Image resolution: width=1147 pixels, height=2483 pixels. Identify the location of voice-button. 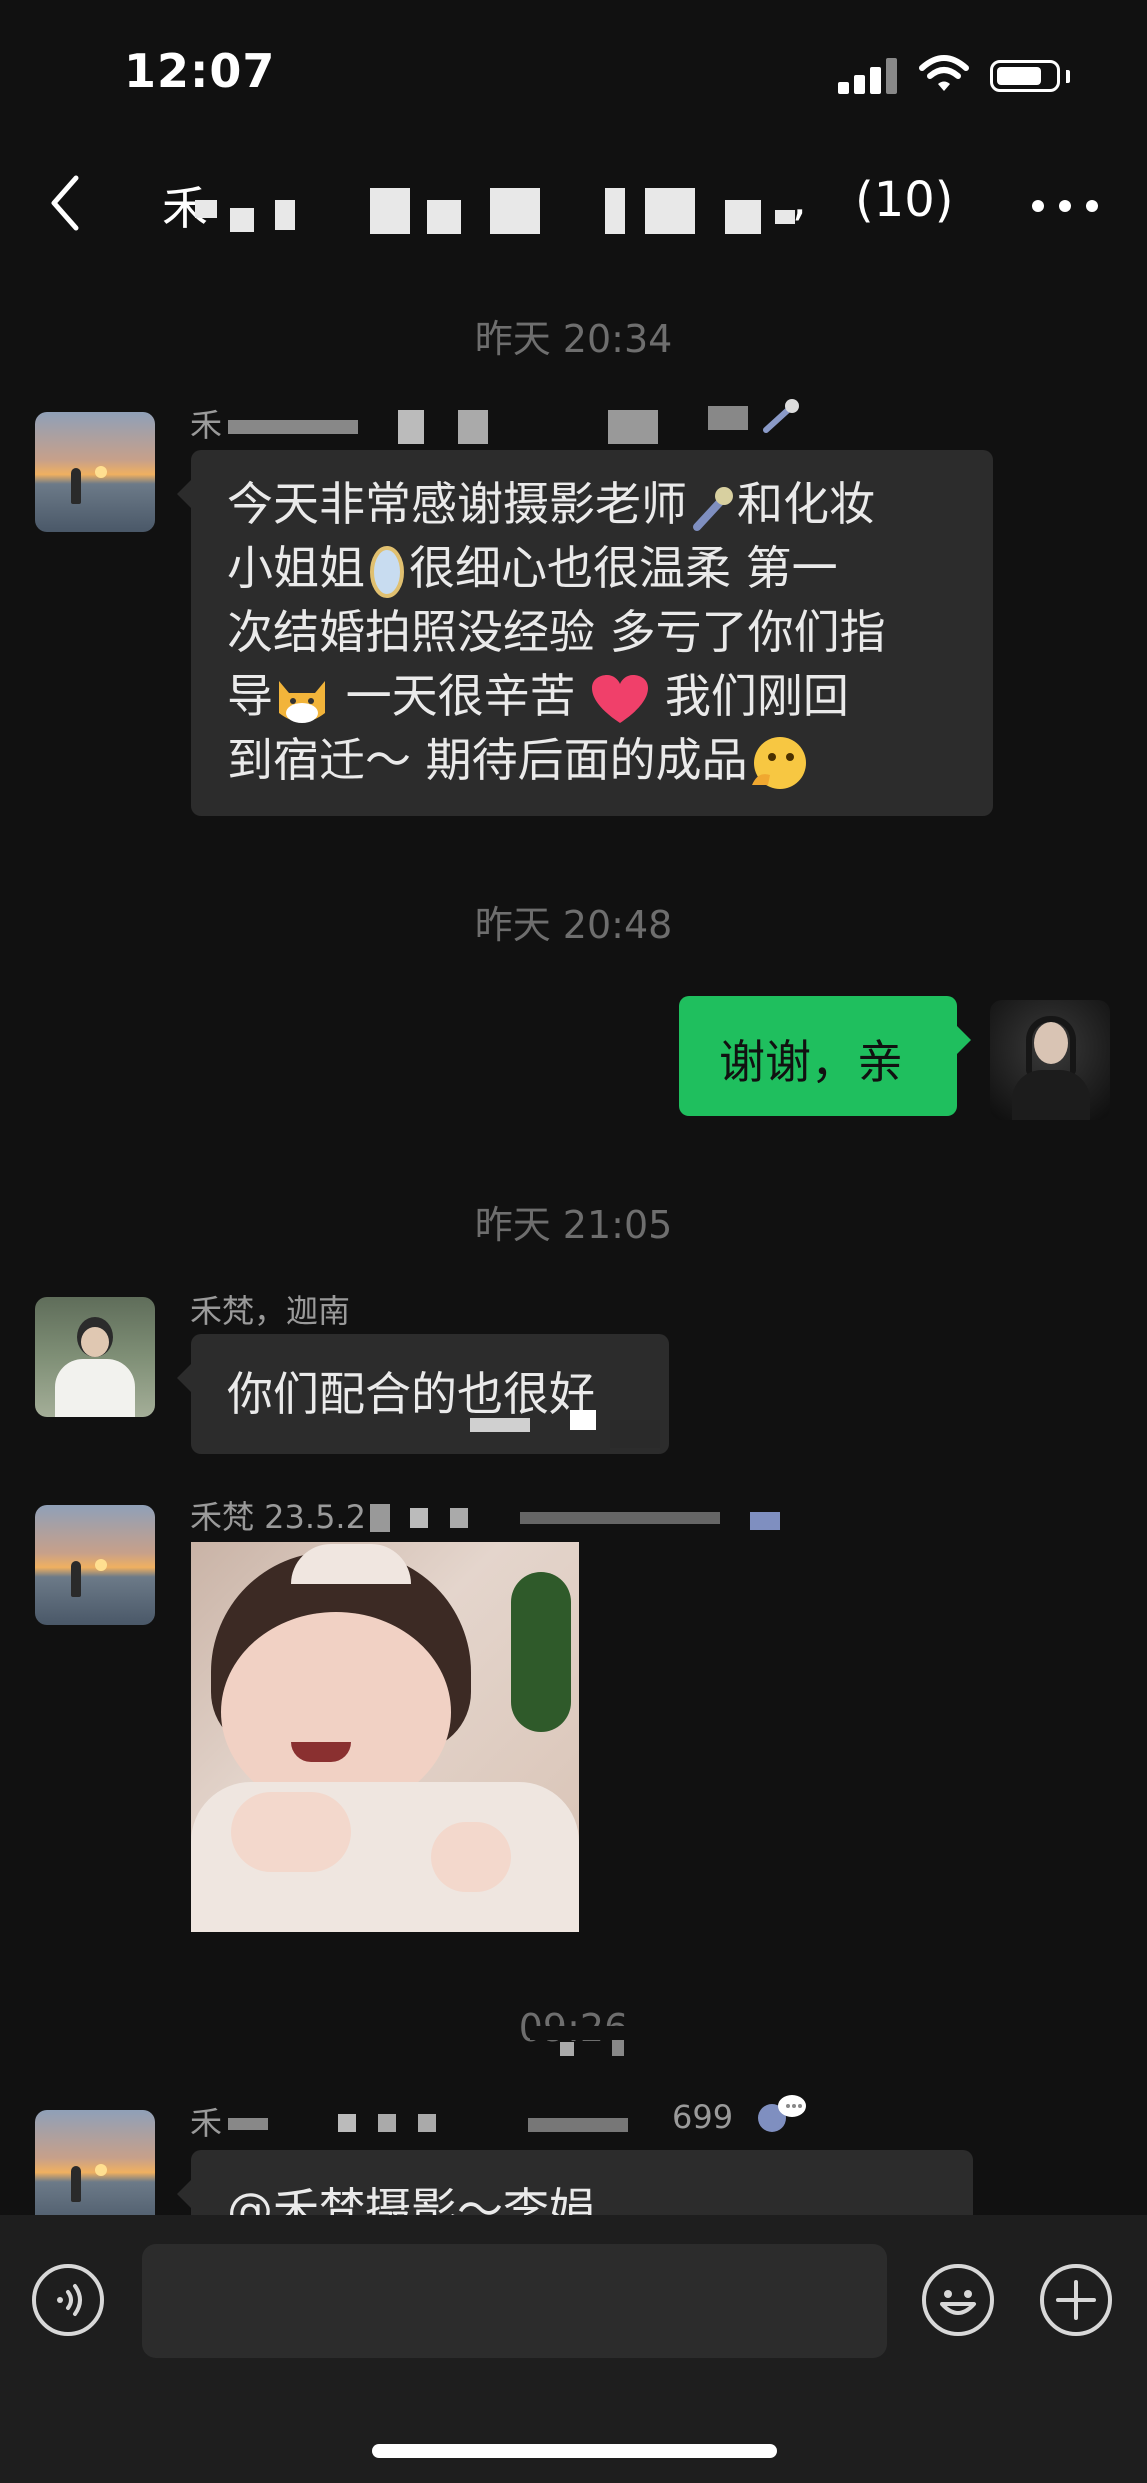
(68, 2300).